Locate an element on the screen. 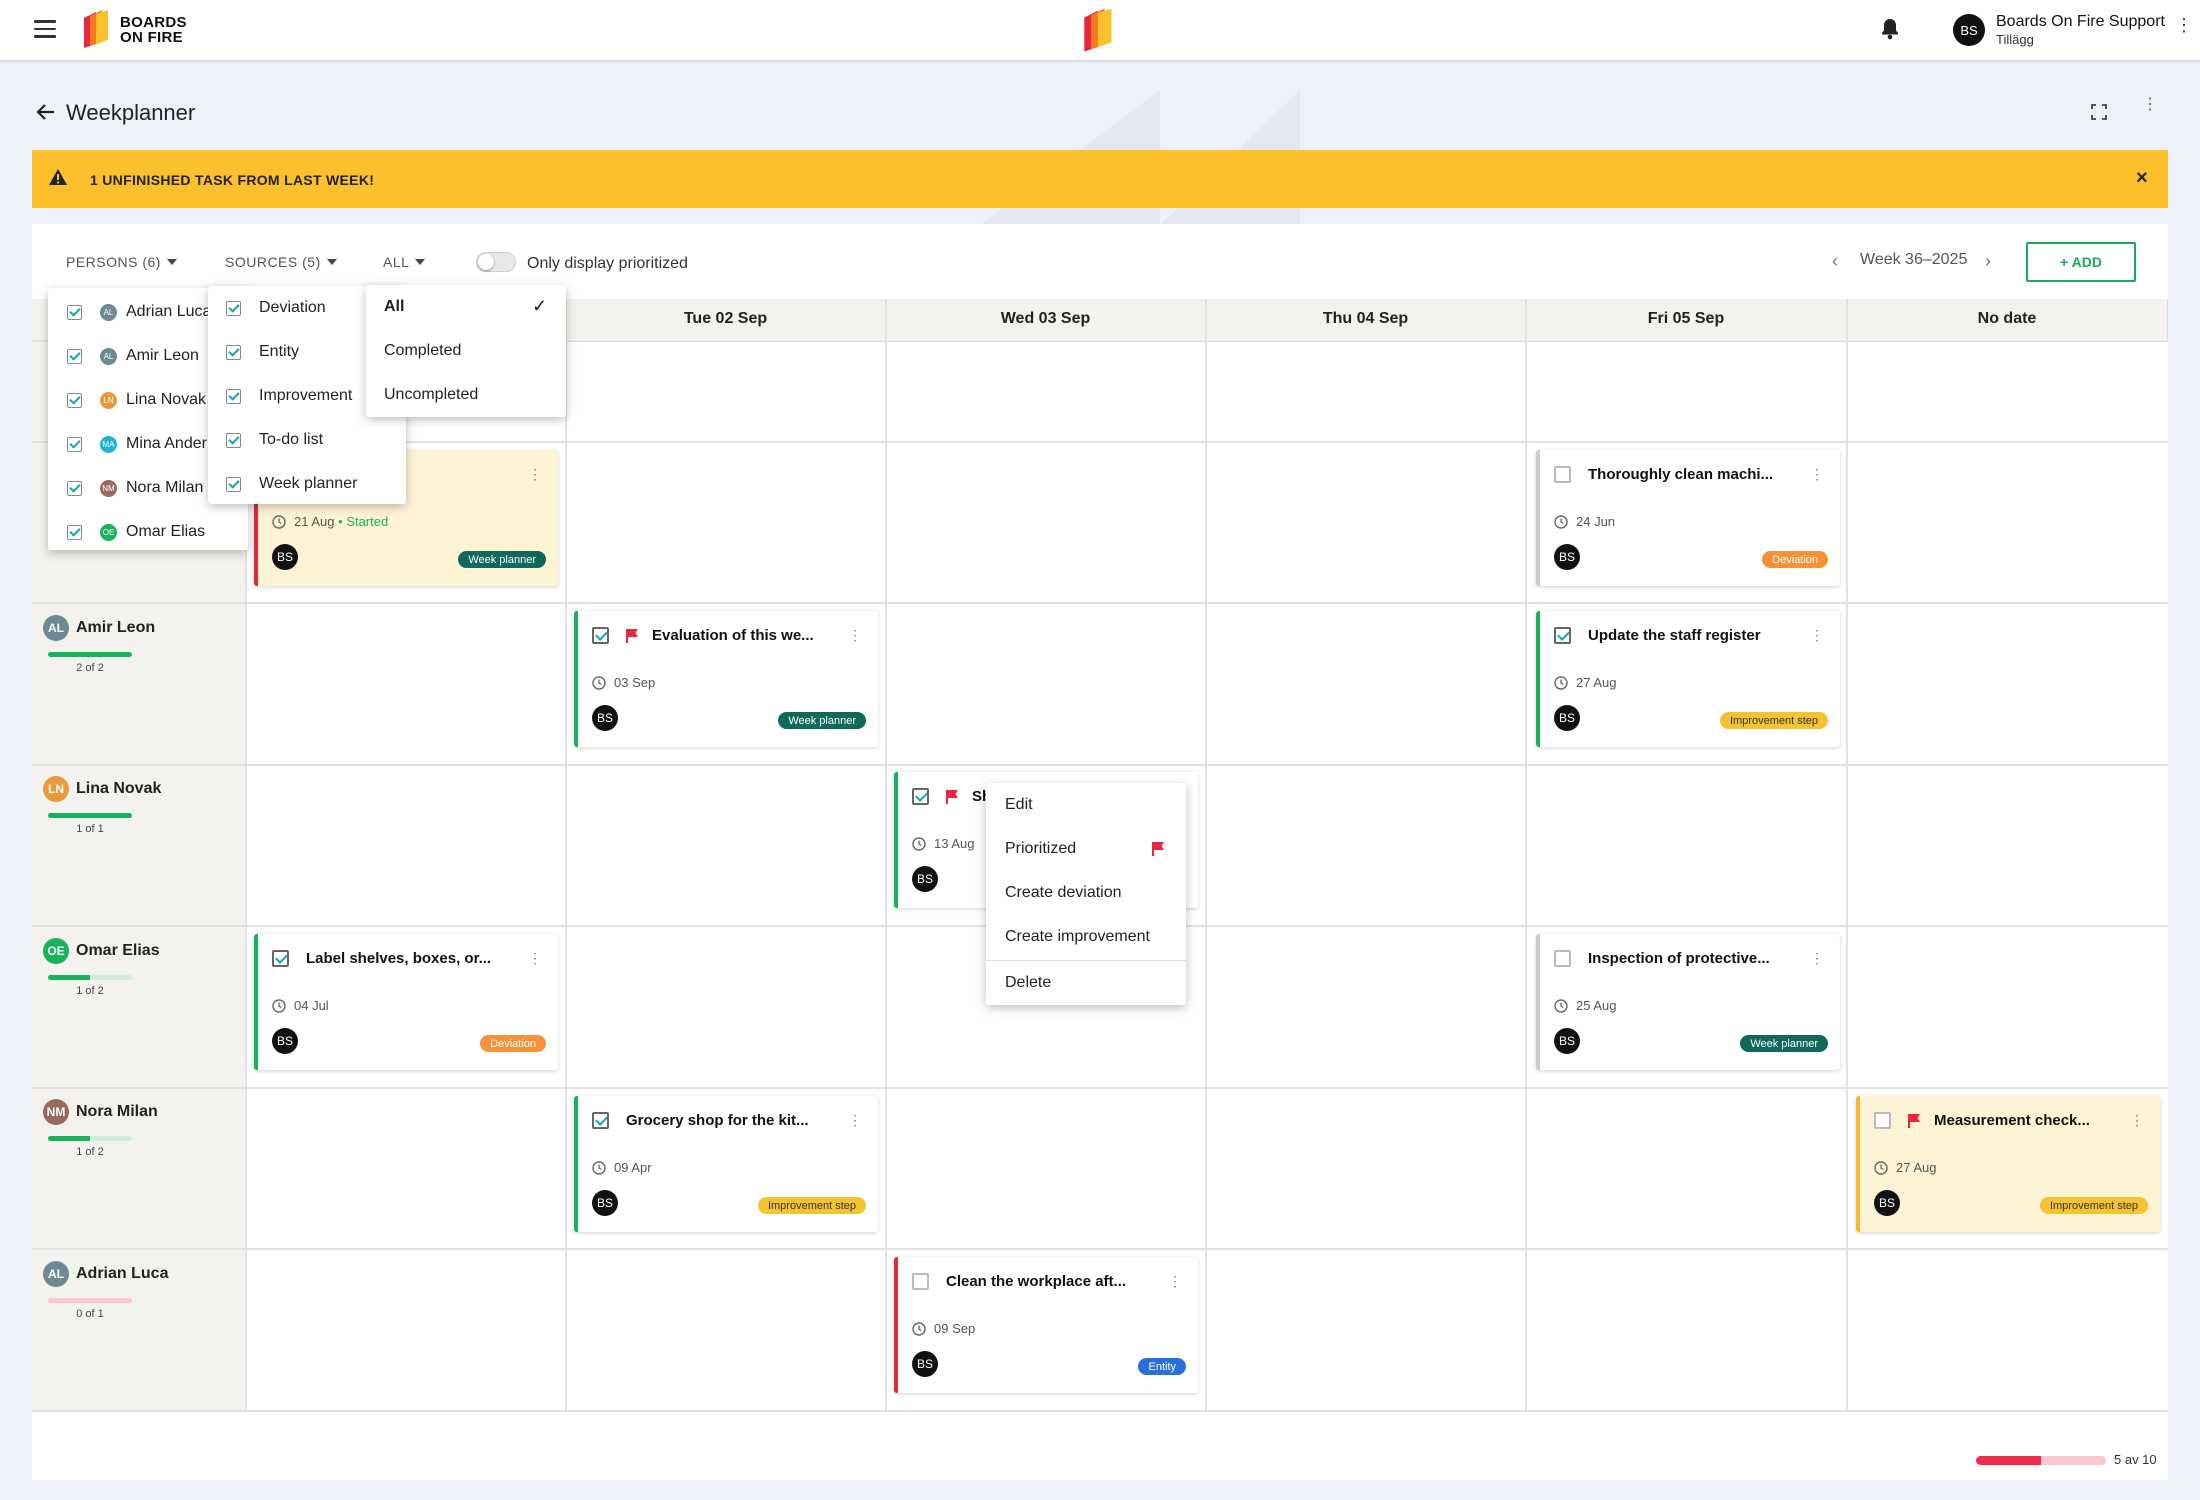 The image size is (2200, 1500). person-avatar: OE is located at coordinates (56, 951).